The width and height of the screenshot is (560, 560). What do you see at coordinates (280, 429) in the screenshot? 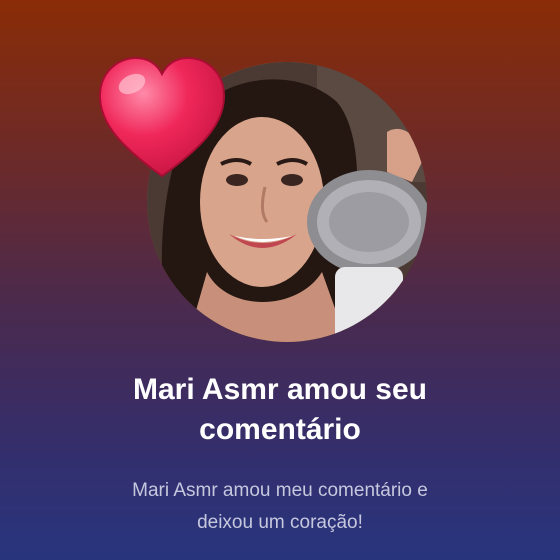
I see `title-line-2: comentário` at bounding box center [280, 429].